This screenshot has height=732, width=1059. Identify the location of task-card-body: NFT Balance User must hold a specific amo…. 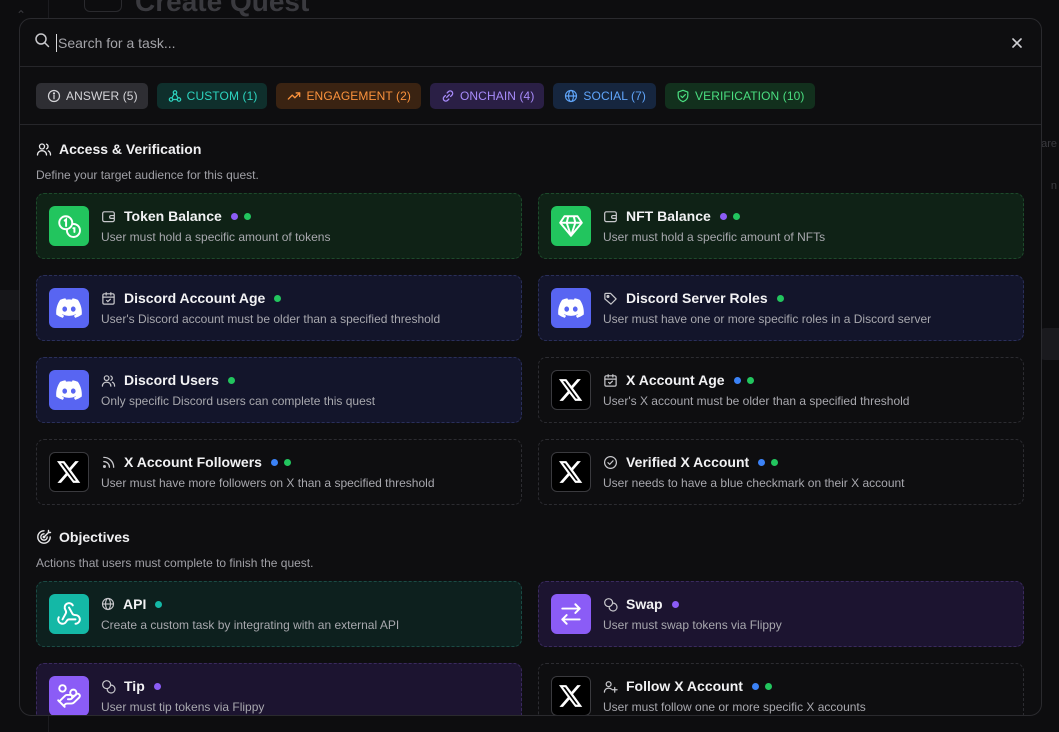
(714, 226).